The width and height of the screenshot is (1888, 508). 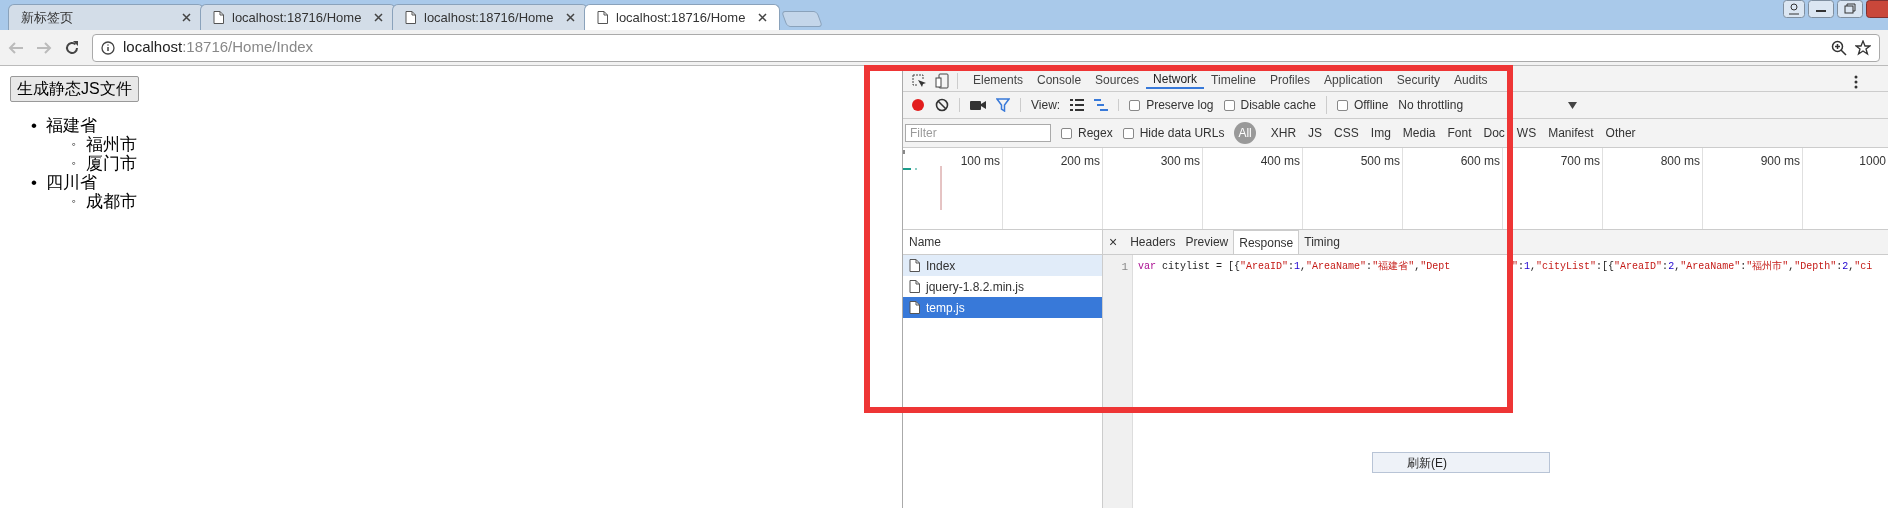 I want to click on close-icon: ×, so click(x=1117, y=242).